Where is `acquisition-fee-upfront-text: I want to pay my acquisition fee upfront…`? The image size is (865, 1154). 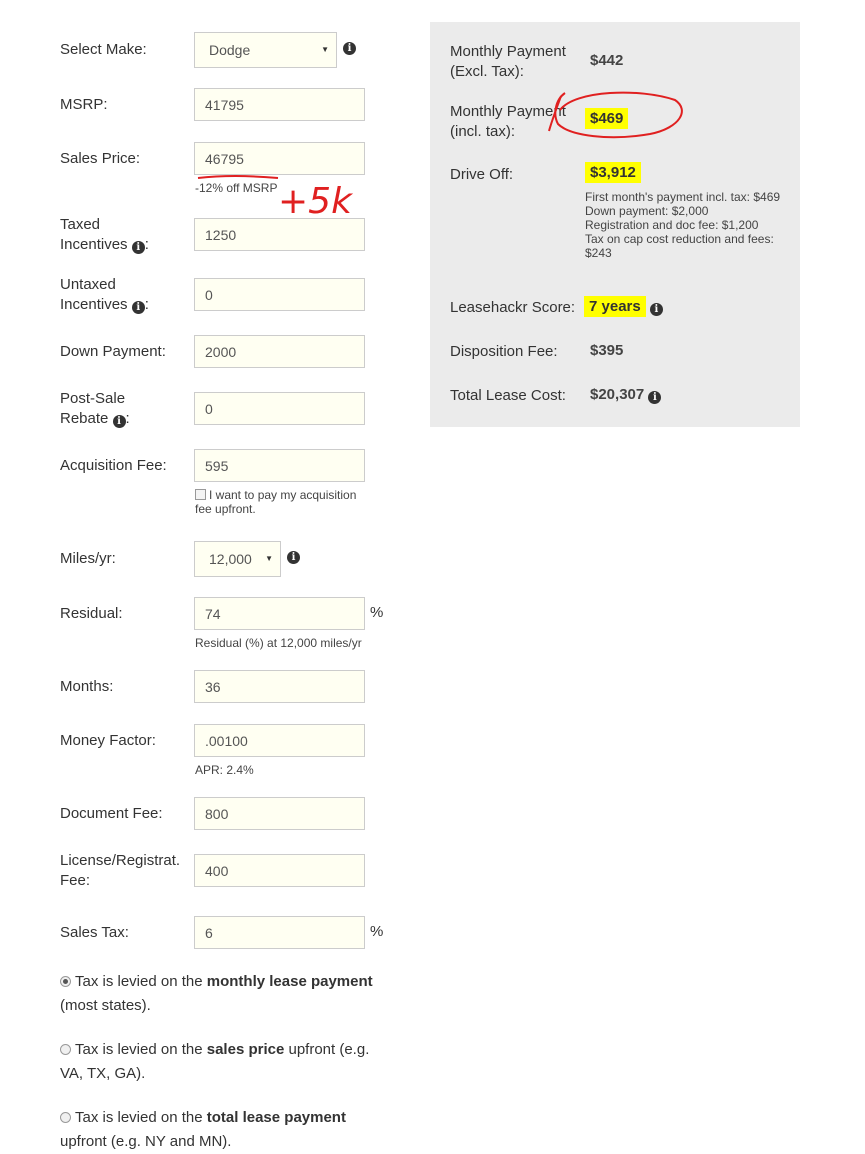 acquisition-fee-upfront-text: I want to pay my acquisition fee upfront… is located at coordinates (276, 502).